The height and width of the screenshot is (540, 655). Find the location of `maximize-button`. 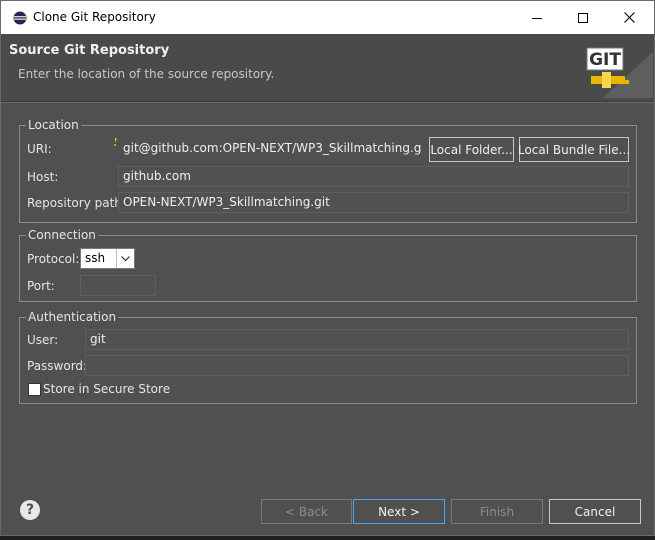

maximize-button is located at coordinates (583, 17).